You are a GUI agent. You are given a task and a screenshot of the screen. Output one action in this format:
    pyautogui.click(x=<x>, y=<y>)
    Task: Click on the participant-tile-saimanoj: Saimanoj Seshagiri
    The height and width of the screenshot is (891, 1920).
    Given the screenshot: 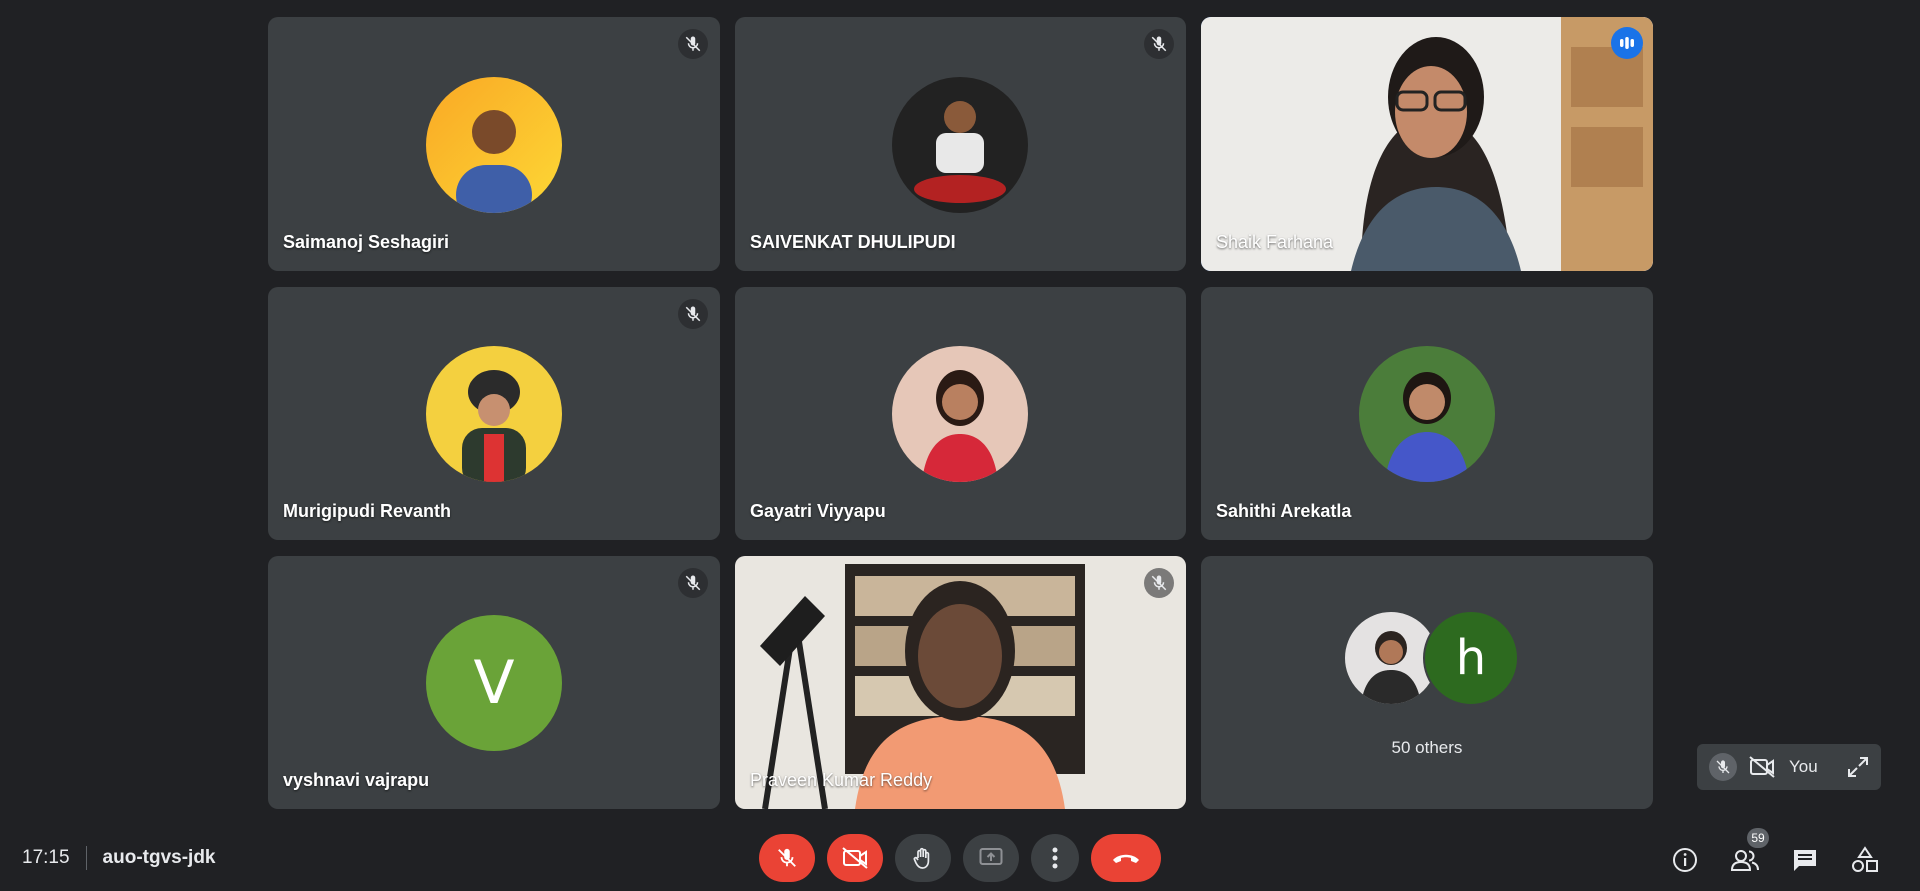 What is the action you would take?
    pyautogui.click(x=494, y=144)
    